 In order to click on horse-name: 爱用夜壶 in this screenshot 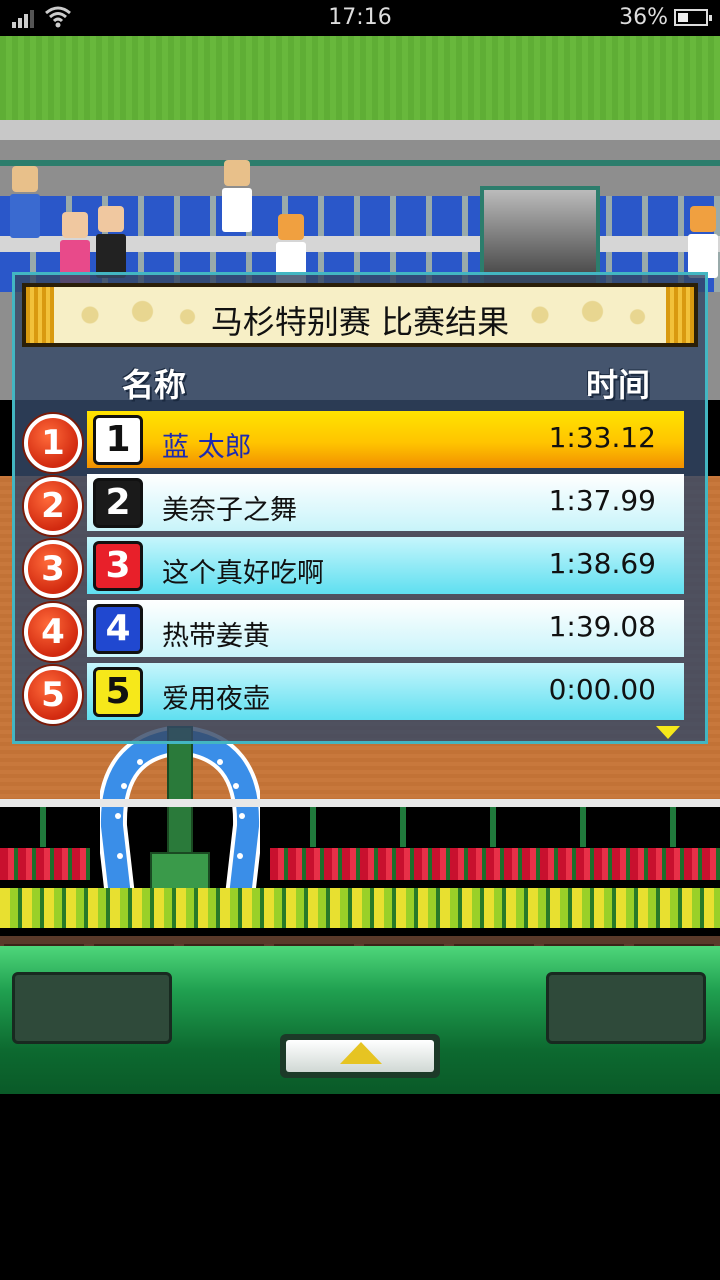, I will do `click(216, 699)`.